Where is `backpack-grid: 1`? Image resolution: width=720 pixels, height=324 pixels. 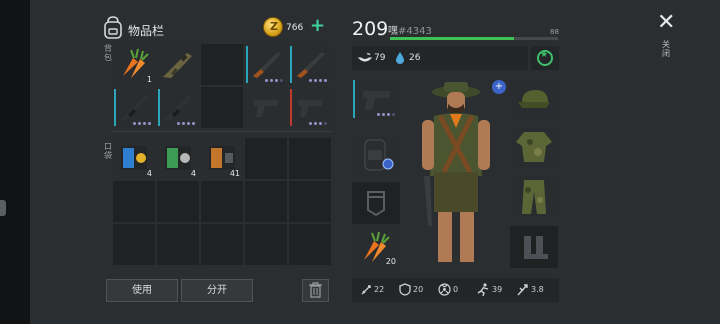 backpack-grid: 1 is located at coordinates (222, 86).